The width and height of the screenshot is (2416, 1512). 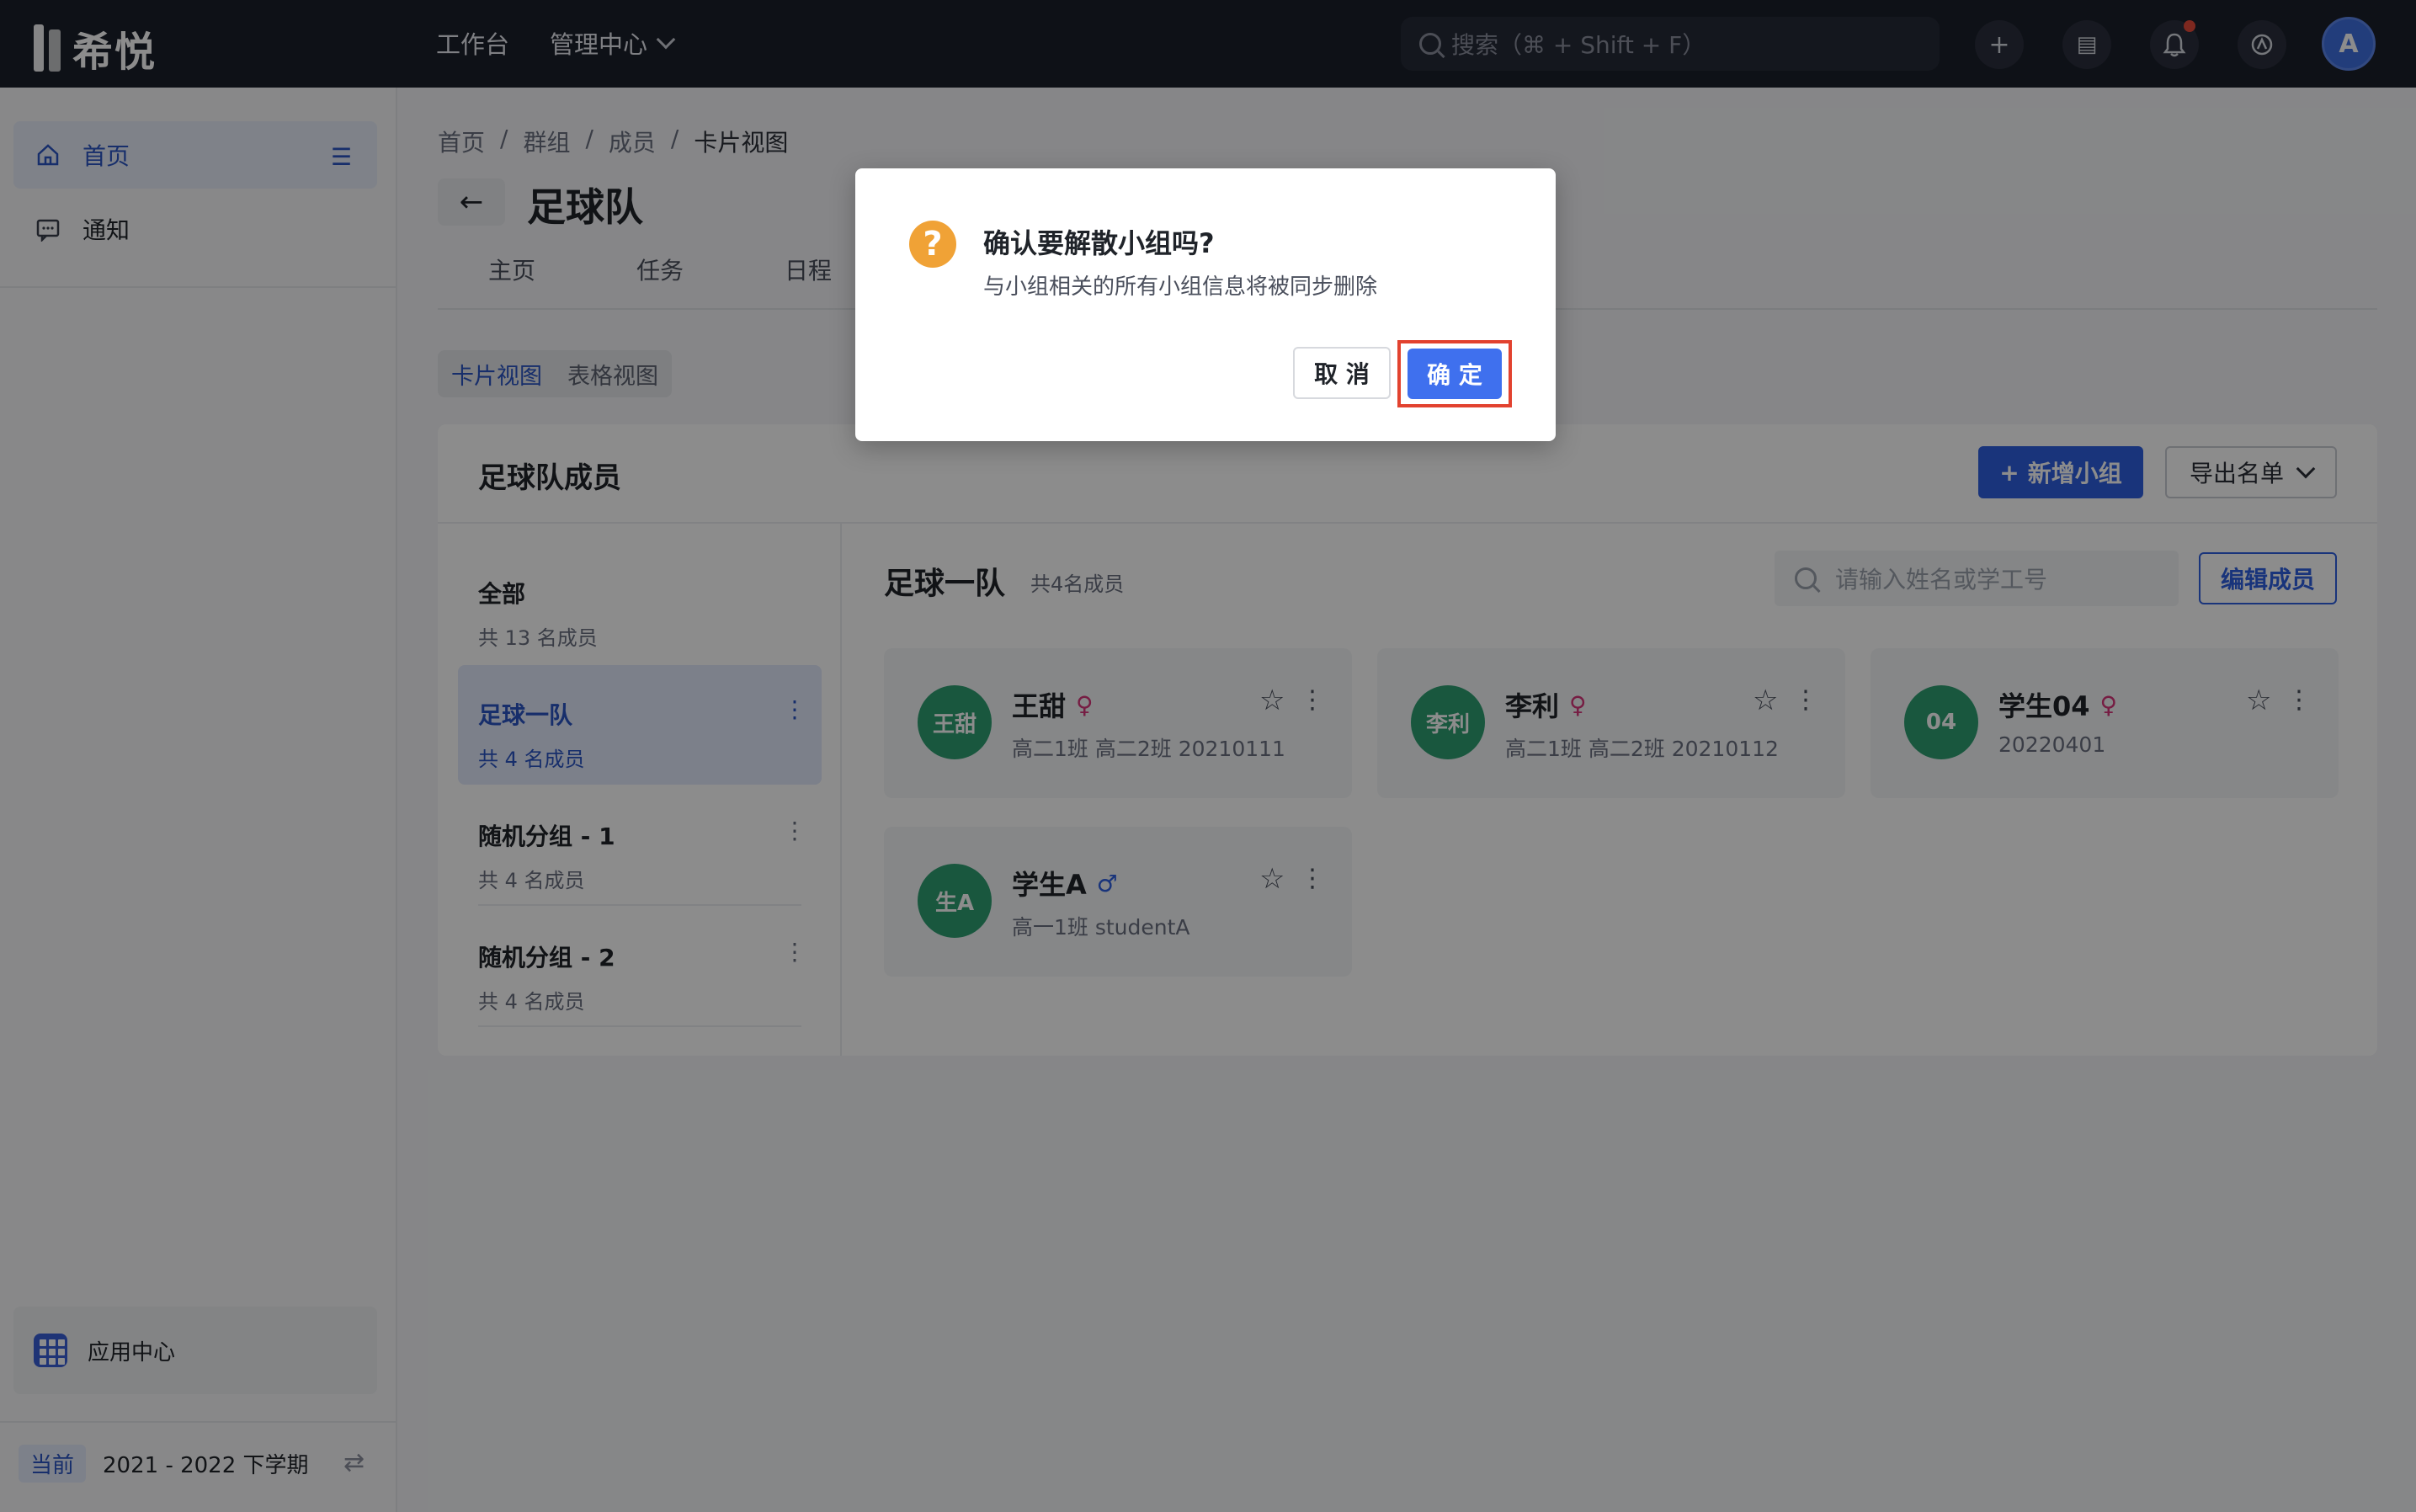 What do you see at coordinates (932, 245) in the screenshot?
I see `question-icon: ?` at bounding box center [932, 245].